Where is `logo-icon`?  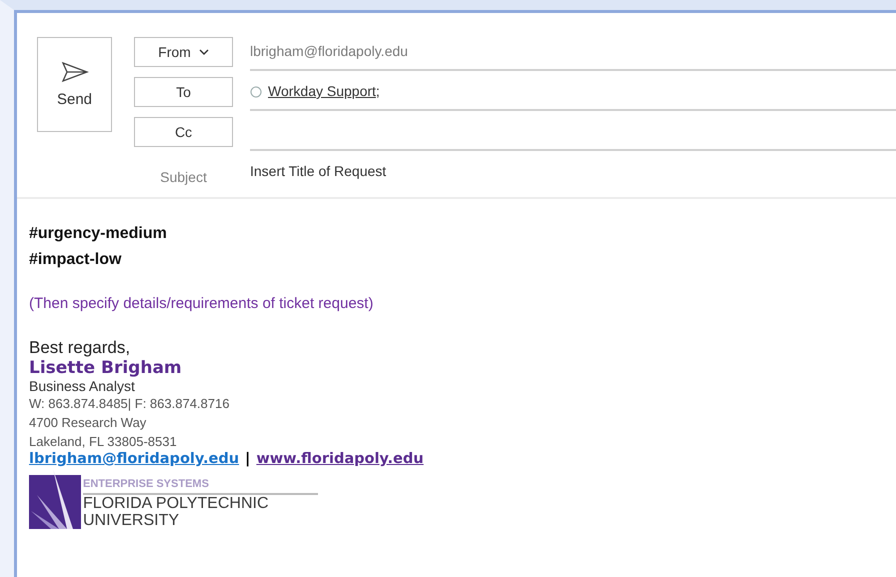
logo-icon is located at coordinates (55, 499).